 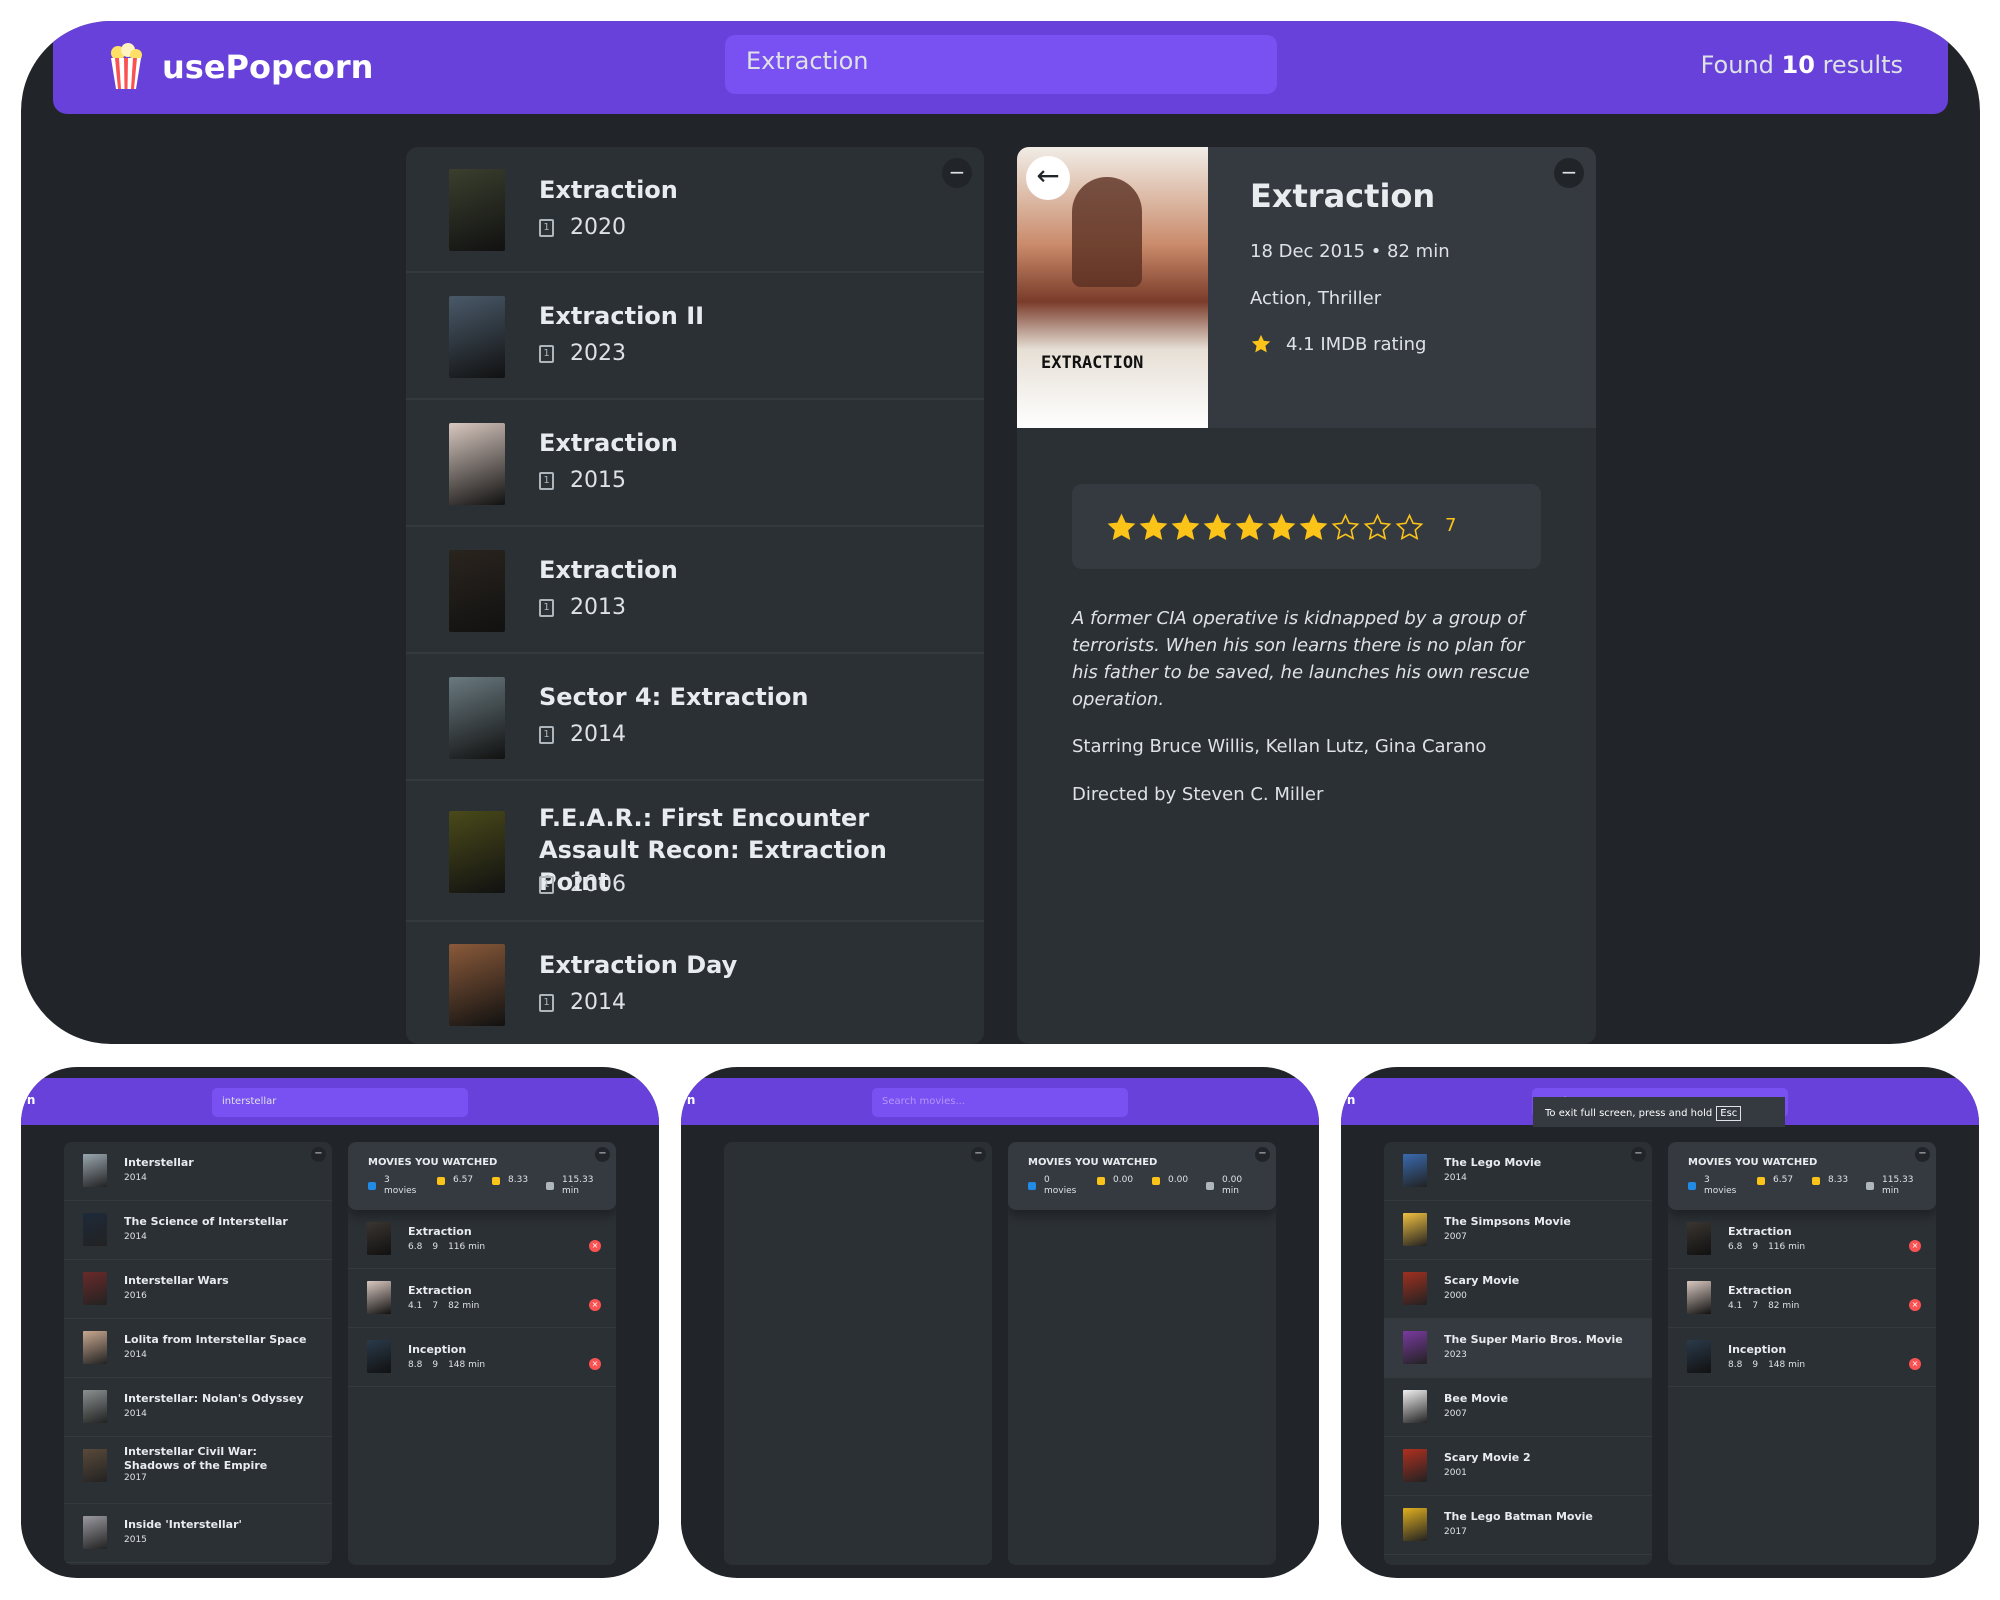 I want to click on fullscreen-tooltip: To exit full screen, press and hold Esc, so click(x=1659, y=1112).